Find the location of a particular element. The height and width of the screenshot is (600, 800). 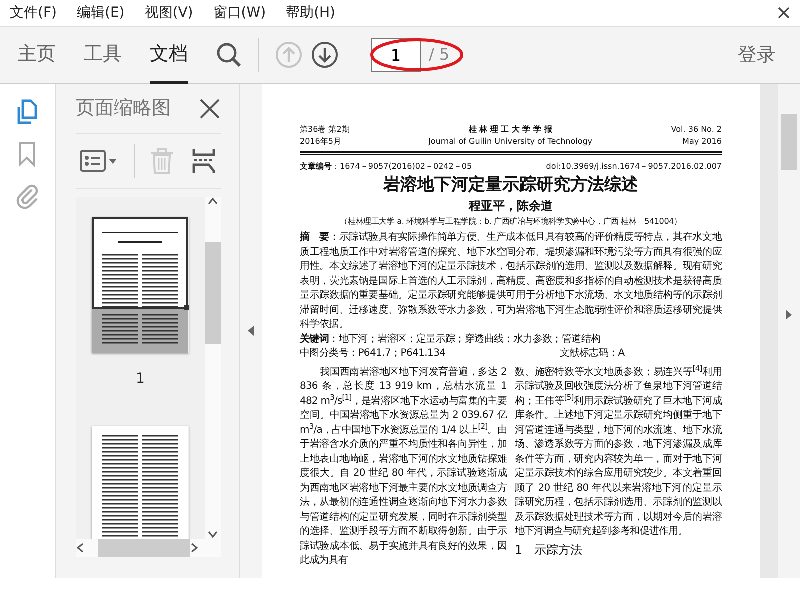

tab: 工具 is located at coordinates (103, 55).